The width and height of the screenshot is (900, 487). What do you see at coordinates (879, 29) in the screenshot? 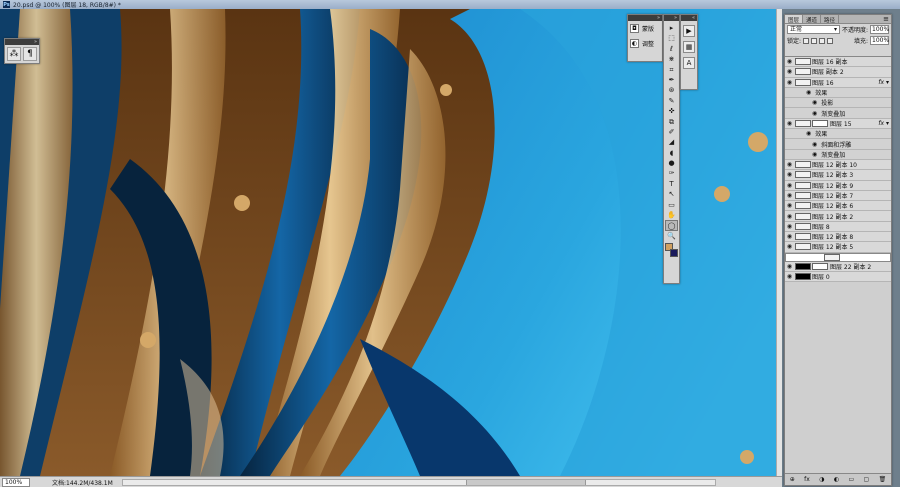
I see `opacity-field: 100%` at bounding box center [879, 29].